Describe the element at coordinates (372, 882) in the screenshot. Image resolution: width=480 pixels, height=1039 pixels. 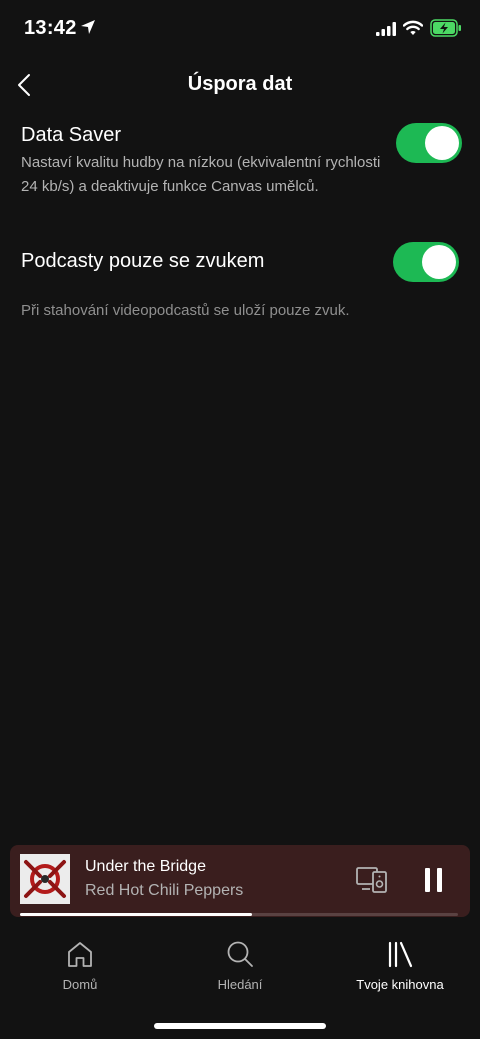
I see `connect-devices-icon` at that location.